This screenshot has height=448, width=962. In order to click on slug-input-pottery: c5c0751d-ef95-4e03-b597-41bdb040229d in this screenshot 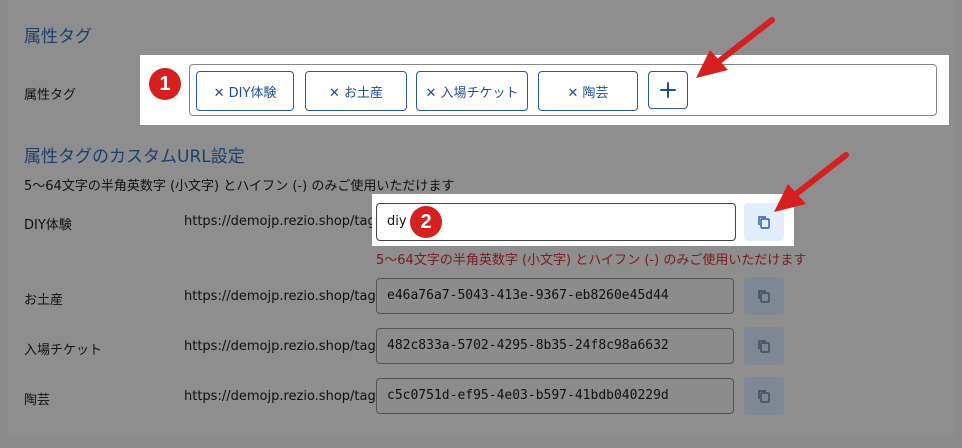, I will do `click(555, 396)`.